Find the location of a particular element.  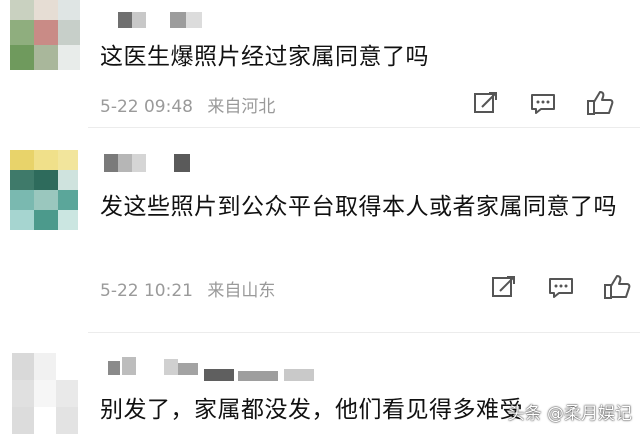

comment-location: 来自河北 is located at coordinates (241, 107).